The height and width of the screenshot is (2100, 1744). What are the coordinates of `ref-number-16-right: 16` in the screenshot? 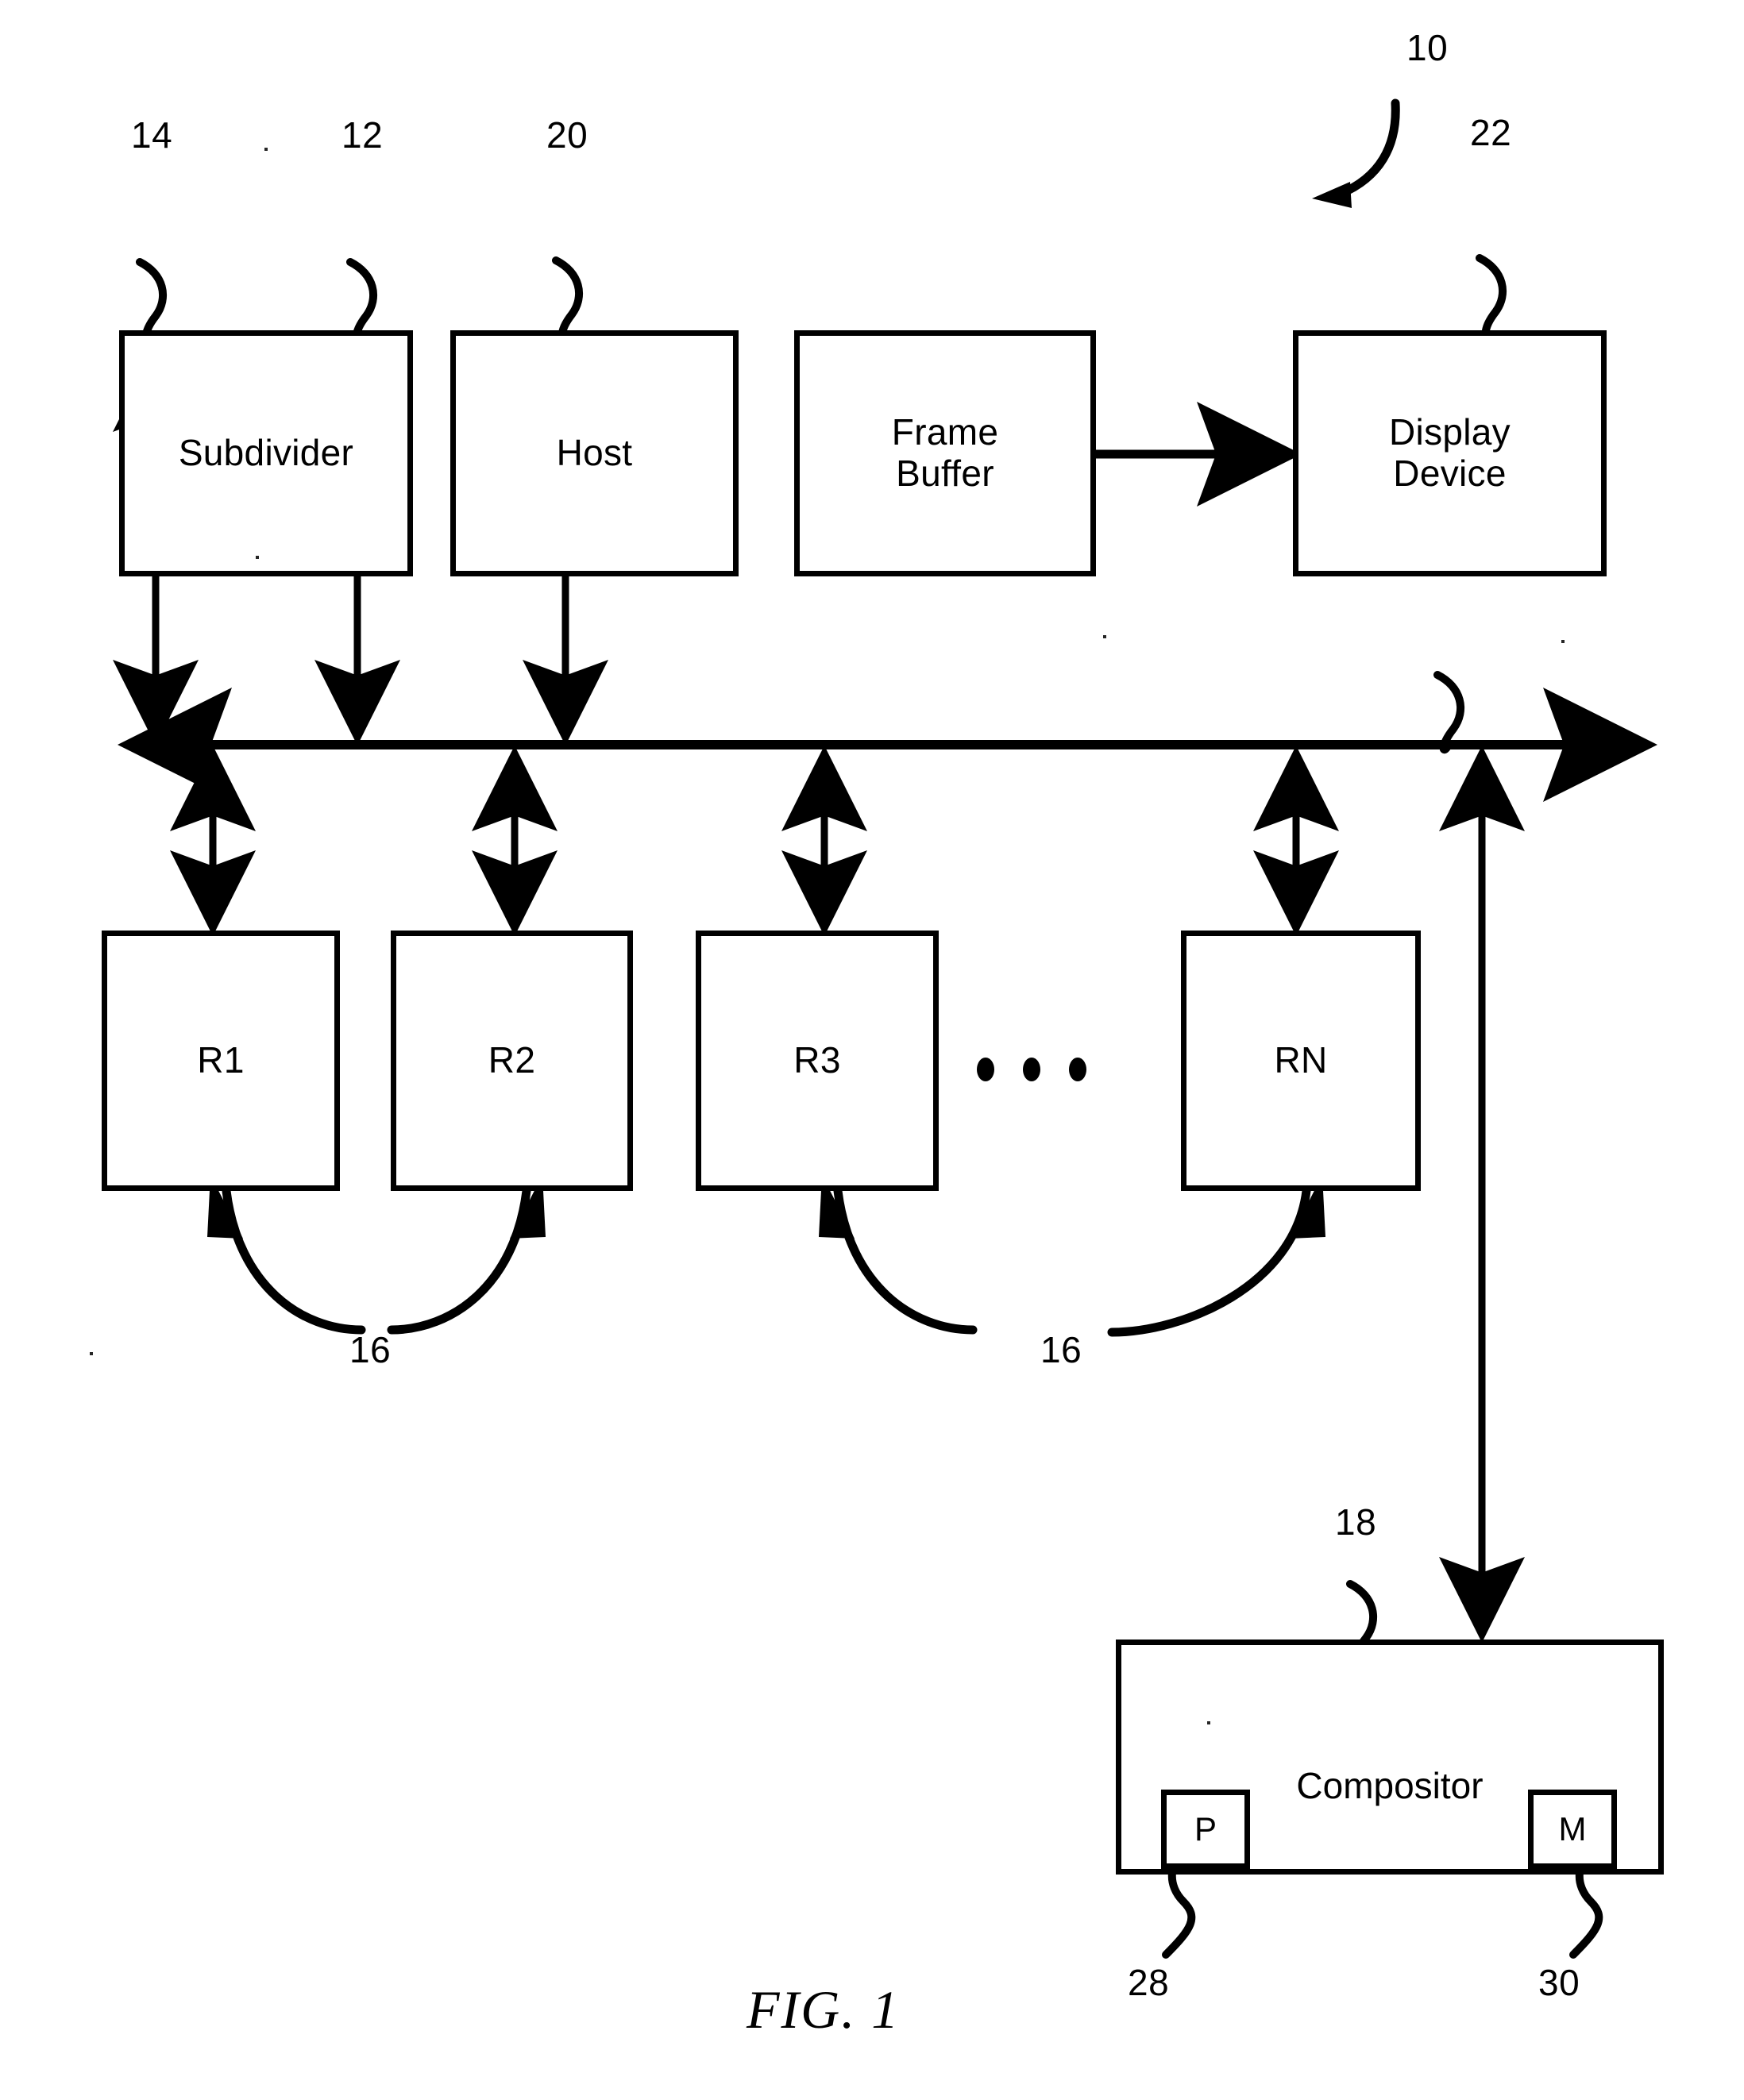 It's located at (1061, 1349).